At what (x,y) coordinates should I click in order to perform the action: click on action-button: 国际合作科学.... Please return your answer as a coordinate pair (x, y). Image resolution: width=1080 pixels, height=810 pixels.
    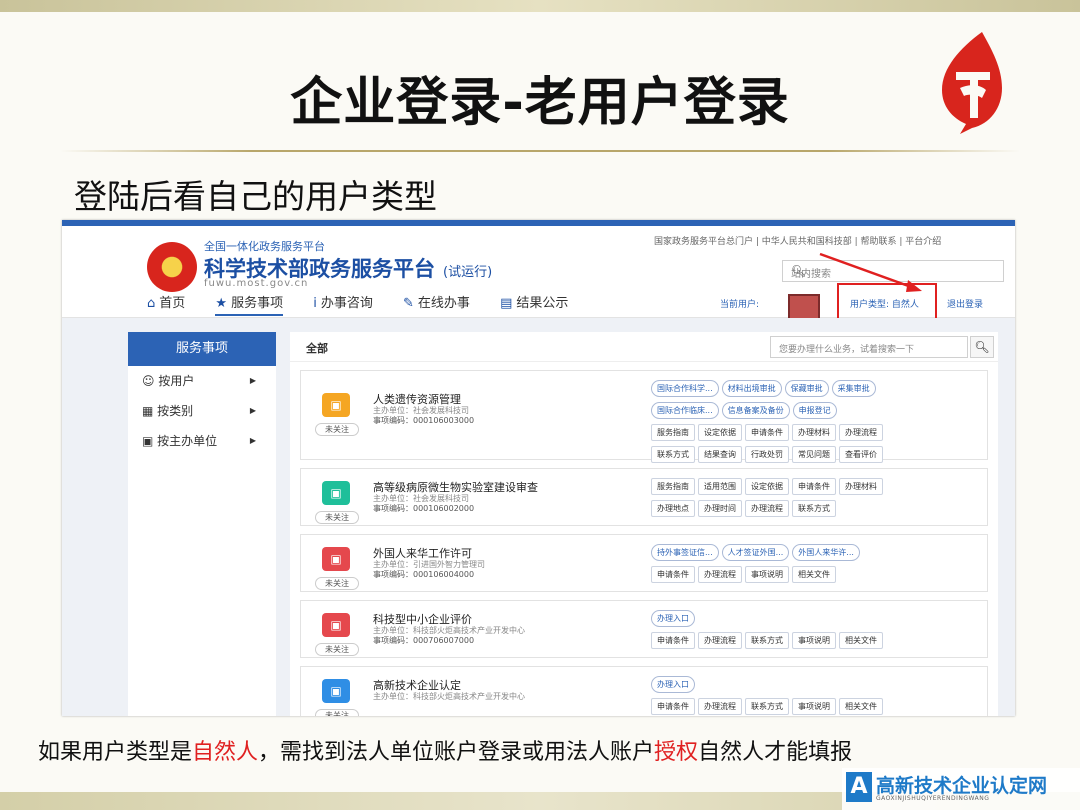
    Looking at the image, I should click on (685, 388).